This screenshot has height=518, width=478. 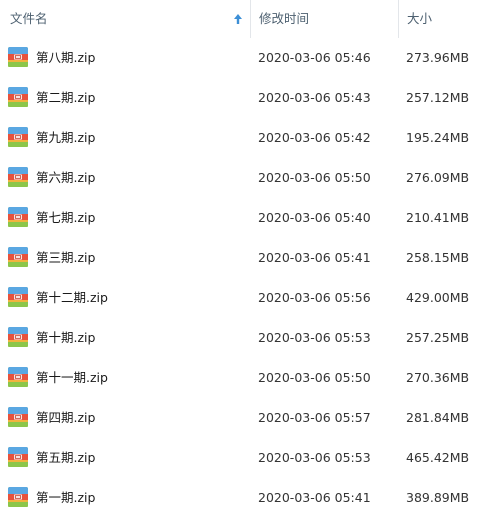 I want to click on file-row: 第九期.zip 2020-03-06 05:42 195.24MB, so click(x=239, y=138).